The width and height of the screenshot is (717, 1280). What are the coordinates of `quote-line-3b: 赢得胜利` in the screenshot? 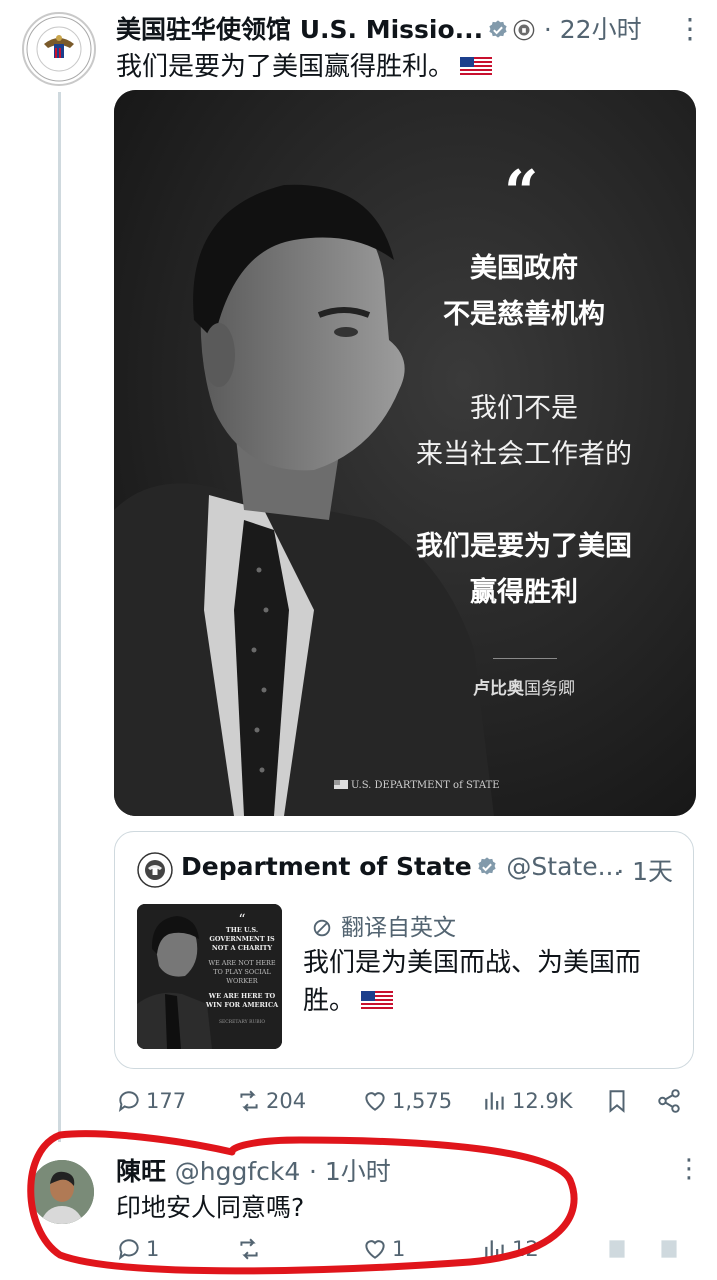 It's located at (524, 592).